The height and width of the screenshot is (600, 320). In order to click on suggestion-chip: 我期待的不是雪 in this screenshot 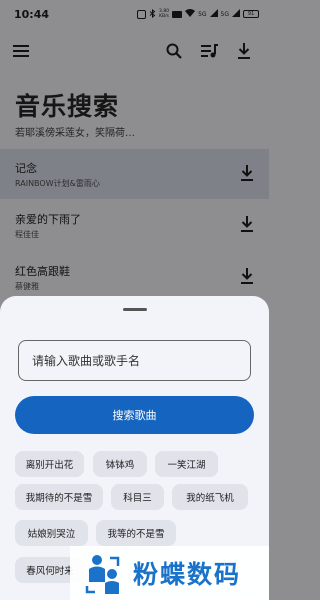, I will do `click(59, 497)`.